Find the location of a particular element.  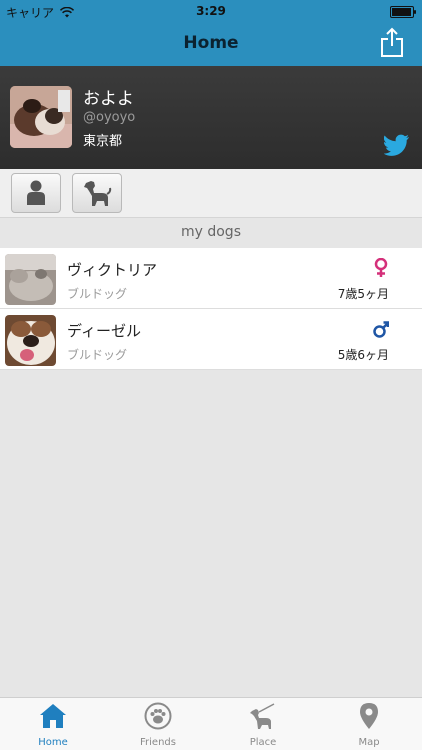

dog-age: 7歳5ヶ月 is located at coordinates (363, 294).